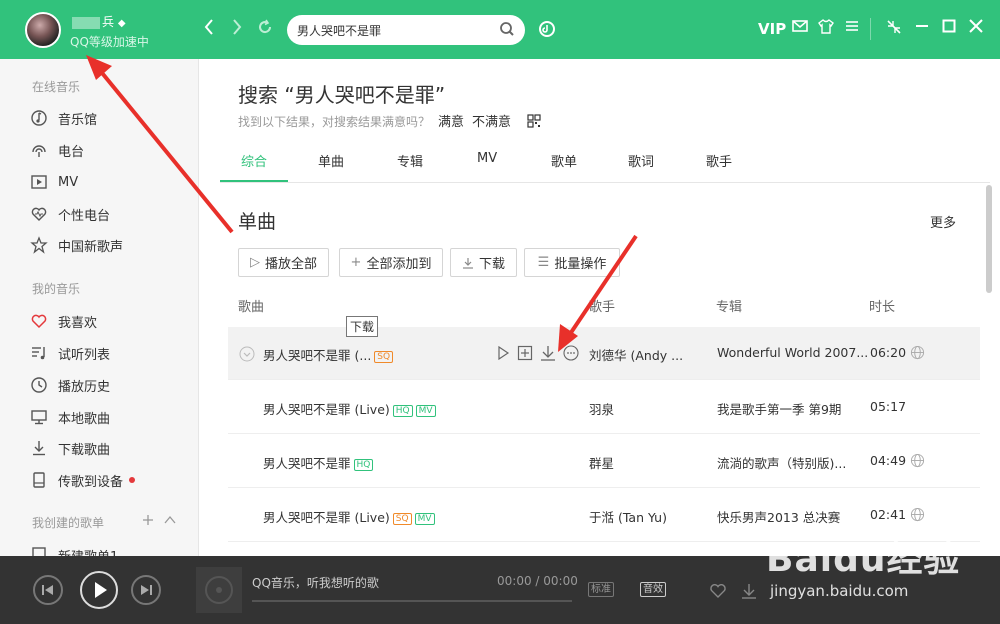 This screenshot has width=1000, height=624. What do you see at coordinates (772, 29) in the screenshot?
I see `vip-button: VIP` at bounding box center [772, 29].